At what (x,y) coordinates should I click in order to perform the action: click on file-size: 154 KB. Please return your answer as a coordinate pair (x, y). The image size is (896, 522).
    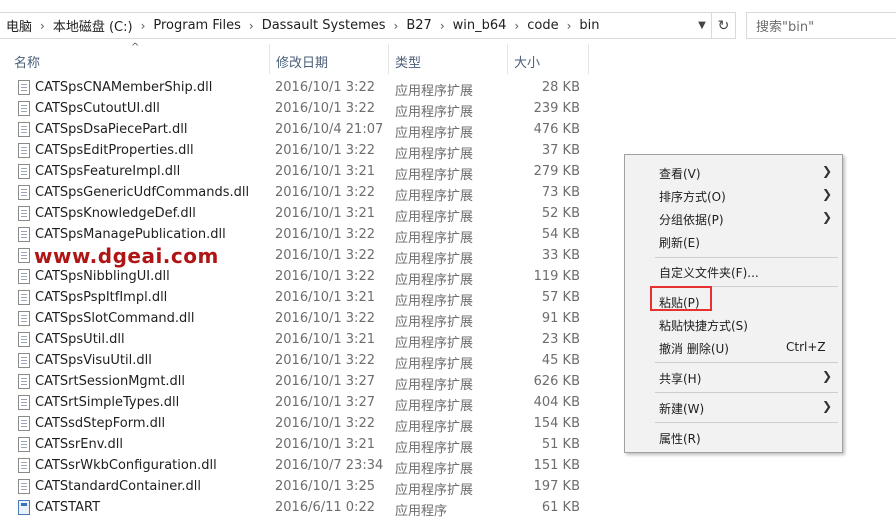
    Looking at the image, I should click on (556, 423).